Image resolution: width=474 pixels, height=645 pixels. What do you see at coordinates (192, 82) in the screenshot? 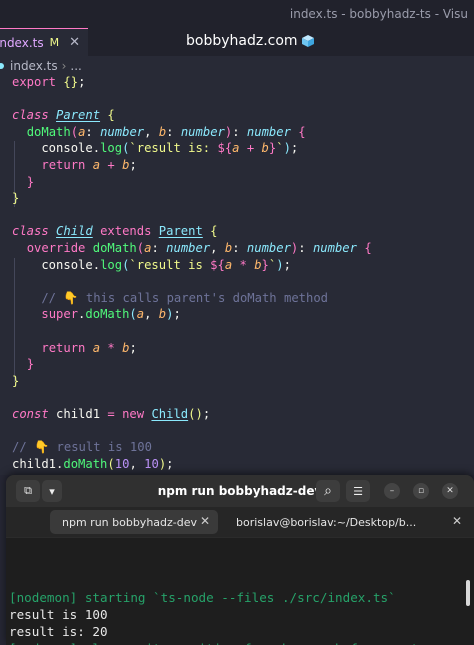
I see `code-line: export {};` at bounding box center [192, 82].